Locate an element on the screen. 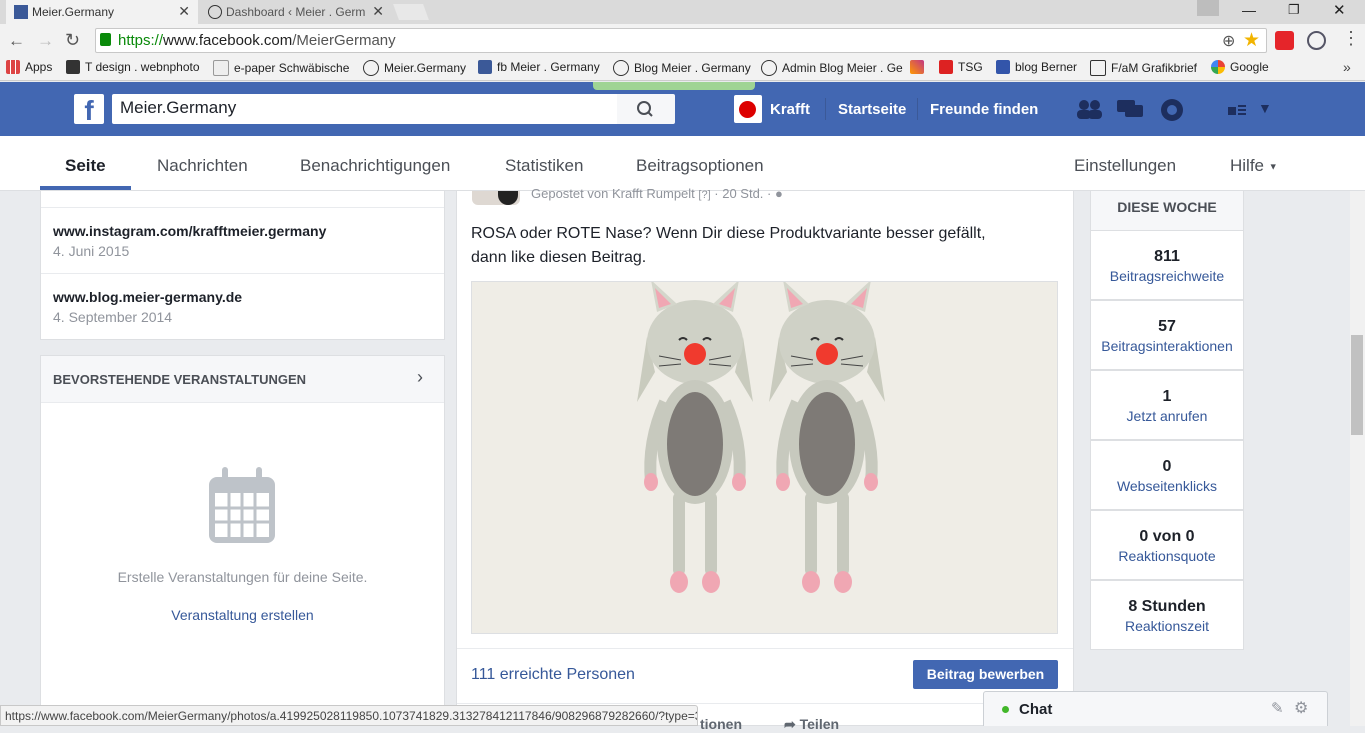 Image resolution: width=1365 pixels, height=733 pixels. reach-link: 111 erreichte Personen is located at coordinates (553, 675).